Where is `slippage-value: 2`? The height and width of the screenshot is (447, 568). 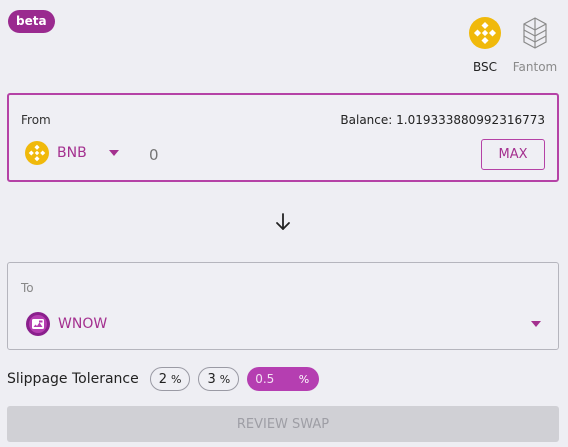 slippage-value: 2 is located at coordinates (163, 379).